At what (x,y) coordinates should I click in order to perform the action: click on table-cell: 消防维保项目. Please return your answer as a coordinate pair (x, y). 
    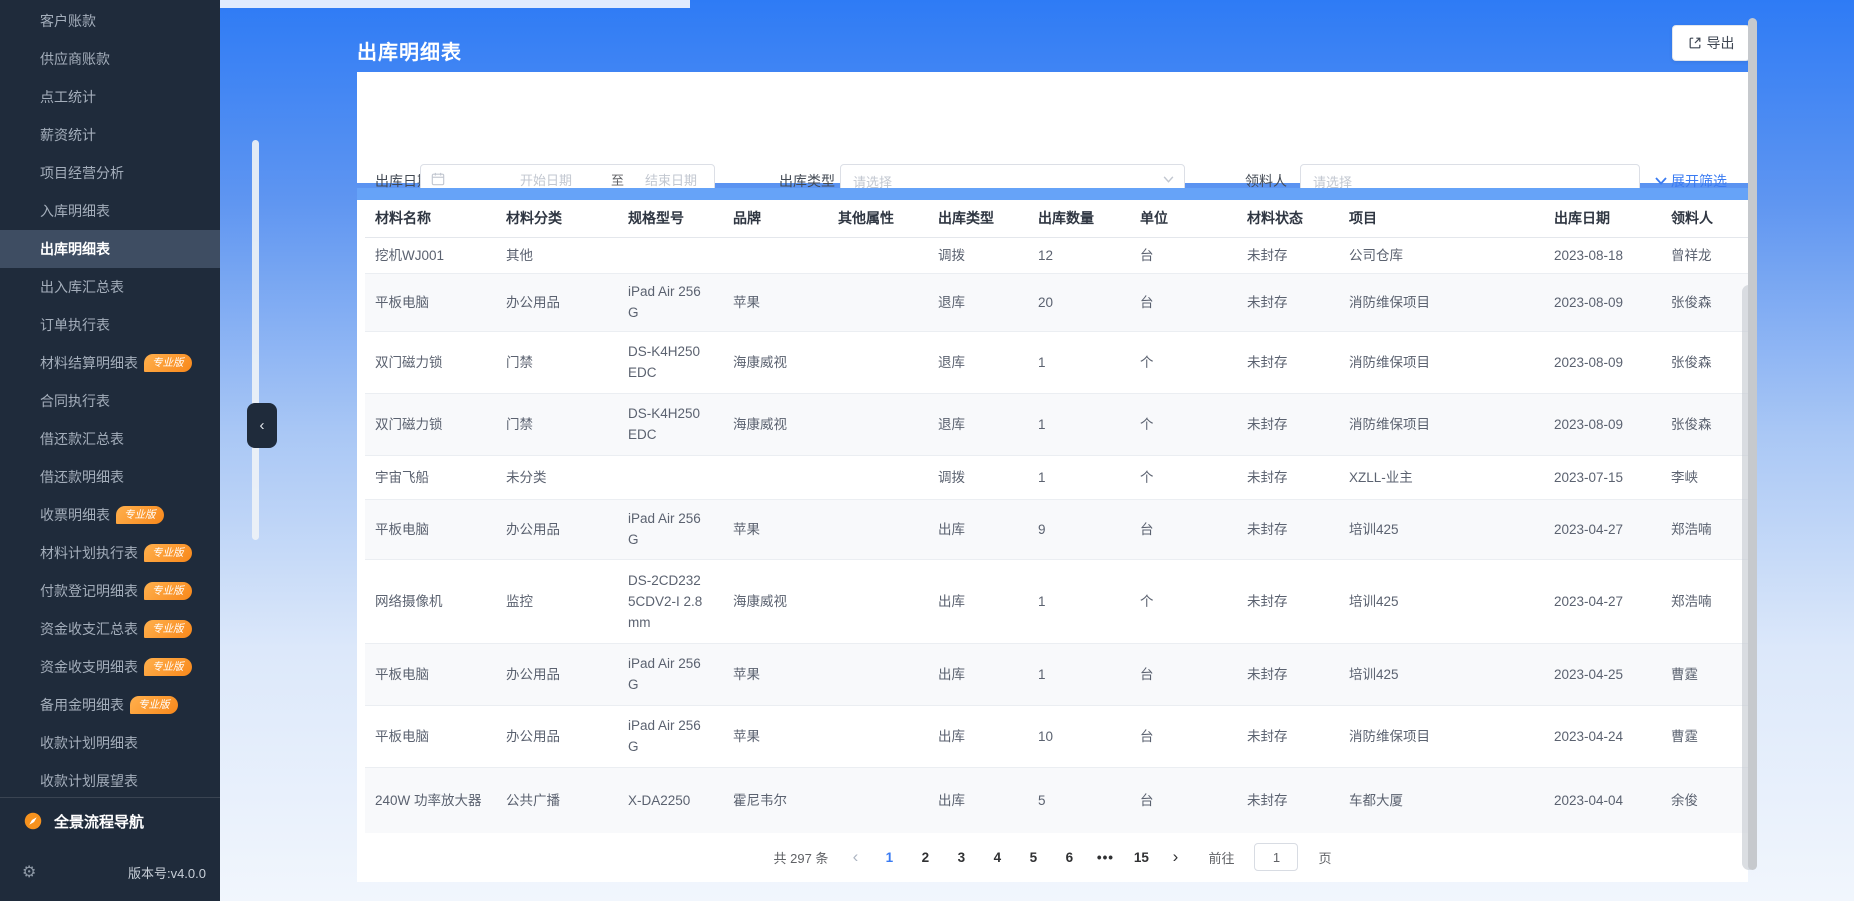
    Looking at the image, I should click on (1441, 362).